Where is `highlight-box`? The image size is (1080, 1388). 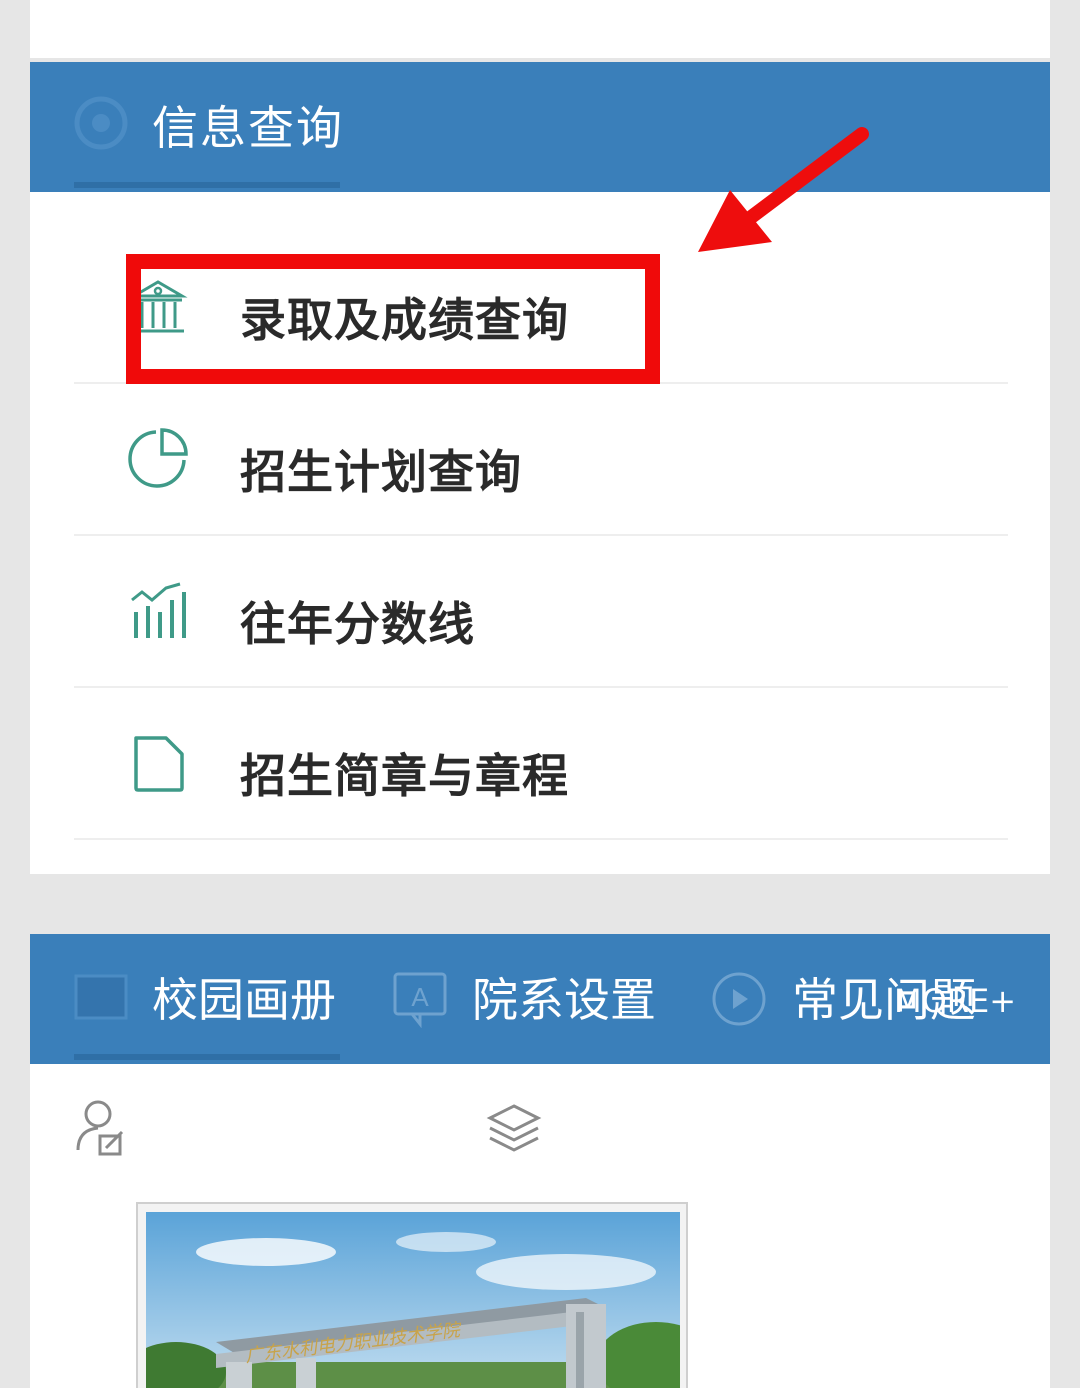
highlight-box is located at coordinates (393, 319).